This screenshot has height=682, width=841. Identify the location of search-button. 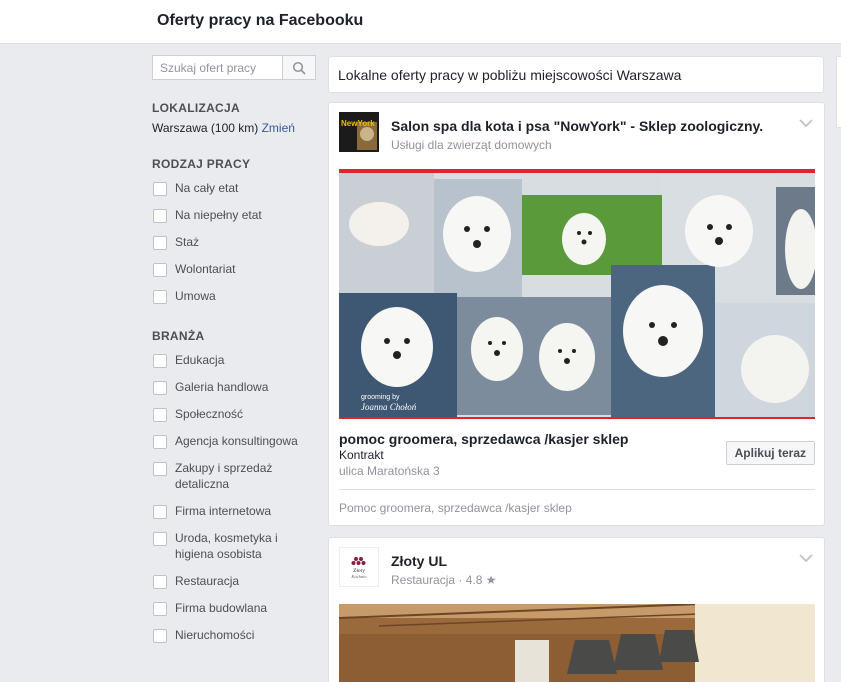
(299, 67).